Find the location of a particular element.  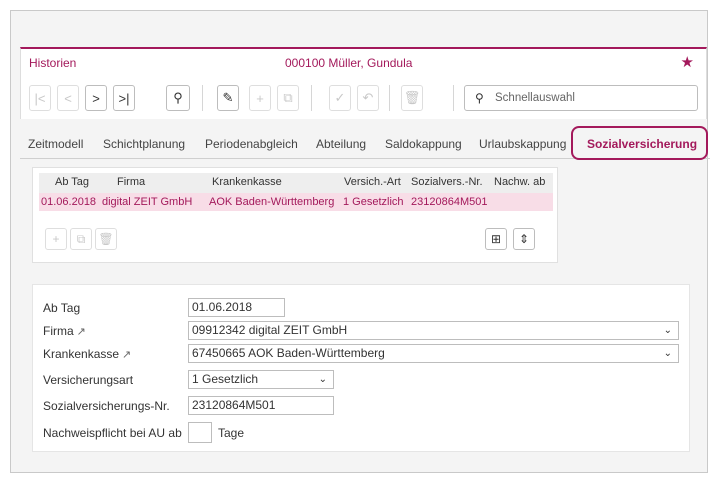

nachweispflicht-field is located at coordinates (200, 432).